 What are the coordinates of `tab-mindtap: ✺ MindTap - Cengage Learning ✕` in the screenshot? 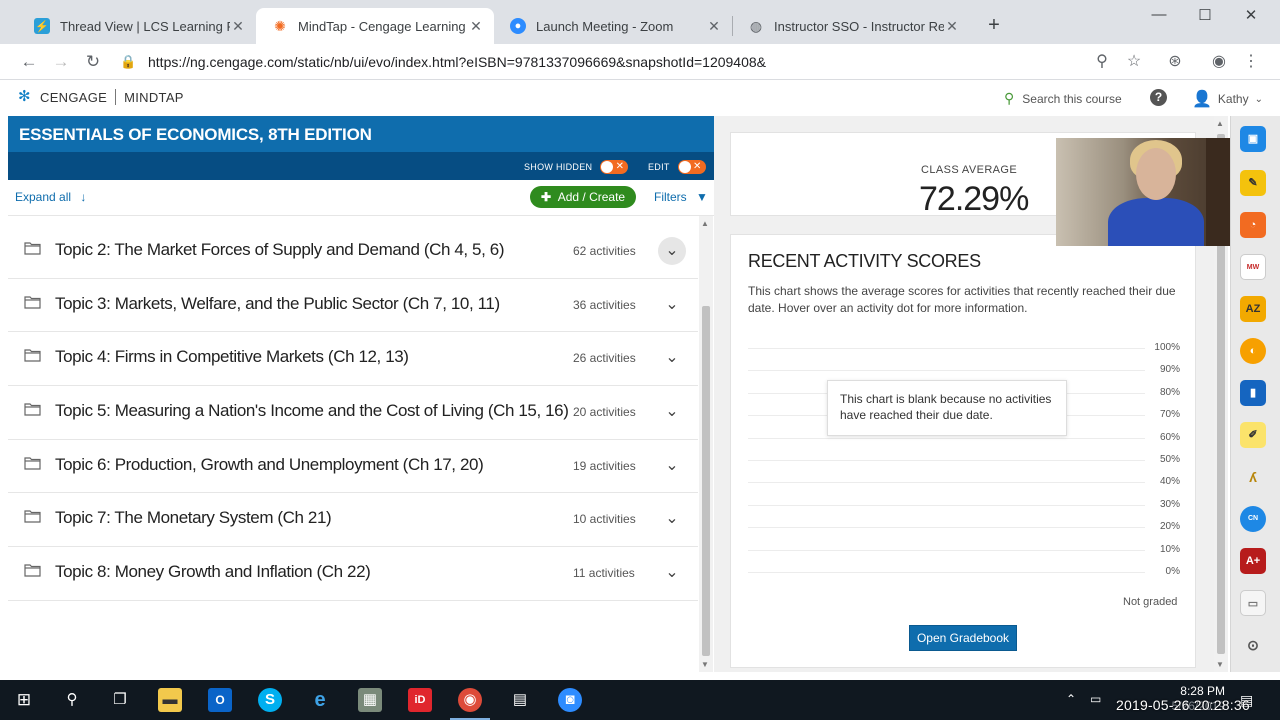 It's located at (375, 26).